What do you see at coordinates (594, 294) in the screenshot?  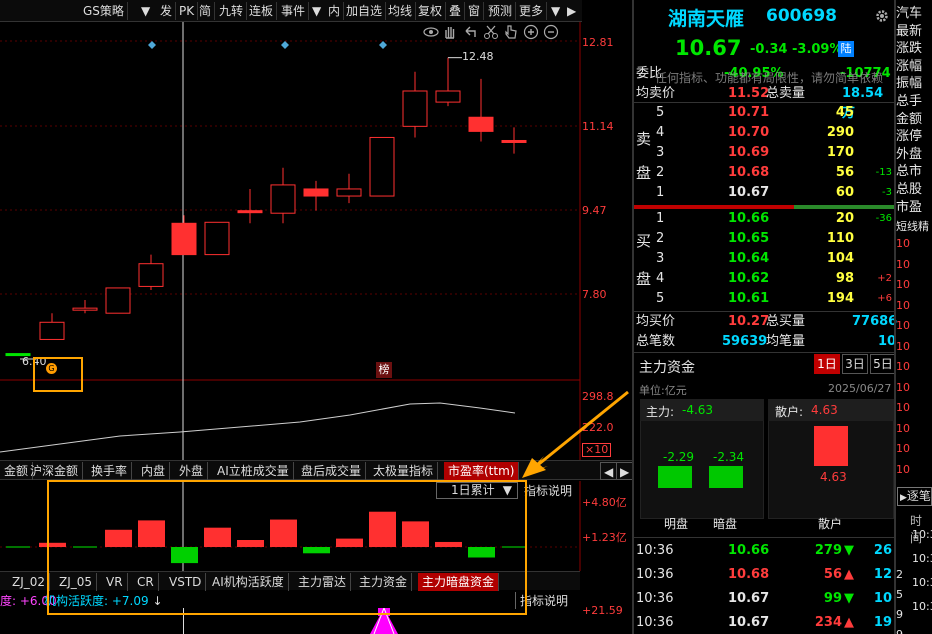 I see `price-axis-label: 7.80` at bounding box center [594, 294].